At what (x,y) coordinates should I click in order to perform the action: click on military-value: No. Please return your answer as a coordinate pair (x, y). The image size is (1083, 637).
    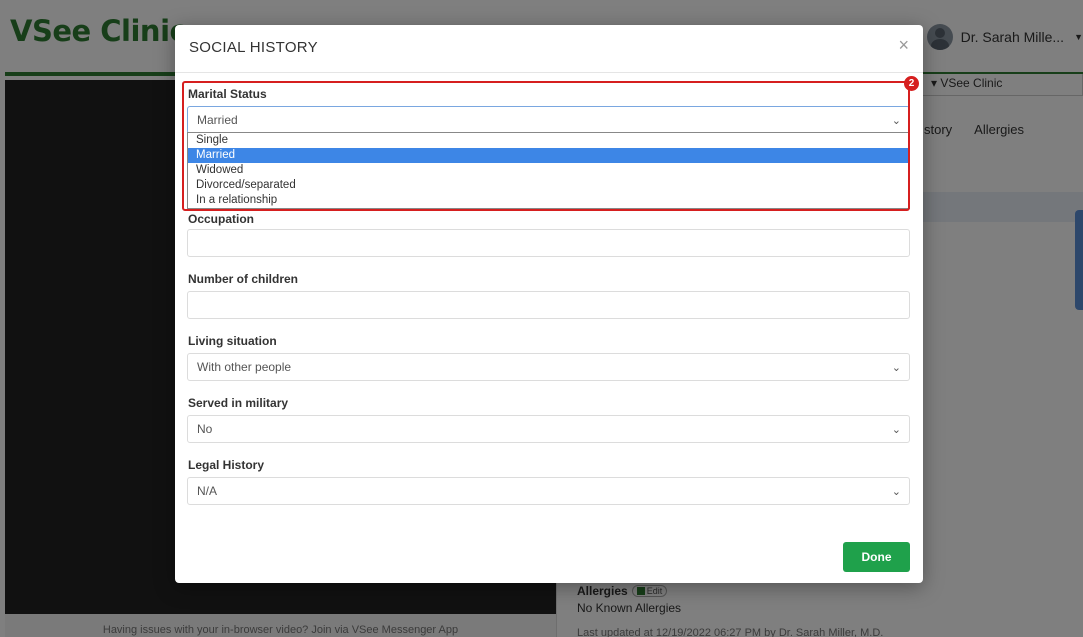
    Looking at the image, I should click on (205, 429).